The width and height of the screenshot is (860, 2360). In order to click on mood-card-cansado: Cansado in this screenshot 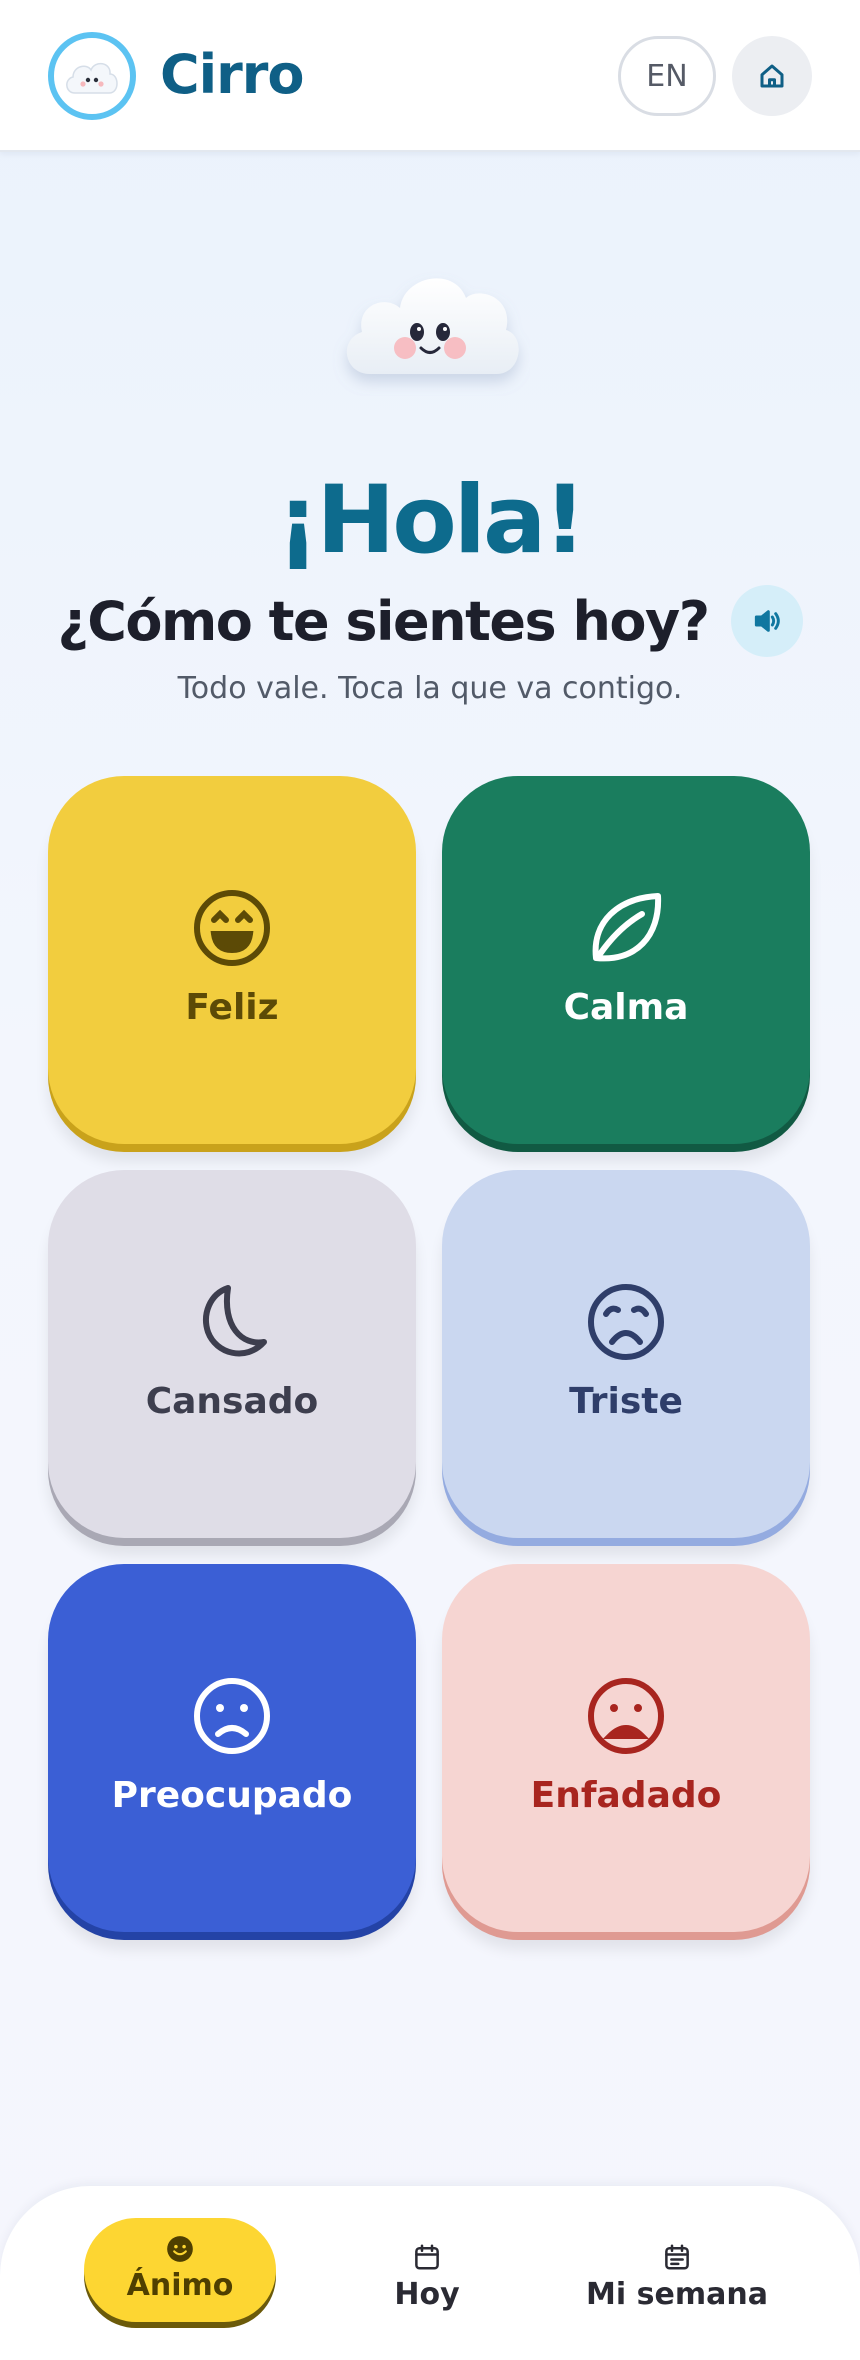, I will do `click(232, 1354)`.